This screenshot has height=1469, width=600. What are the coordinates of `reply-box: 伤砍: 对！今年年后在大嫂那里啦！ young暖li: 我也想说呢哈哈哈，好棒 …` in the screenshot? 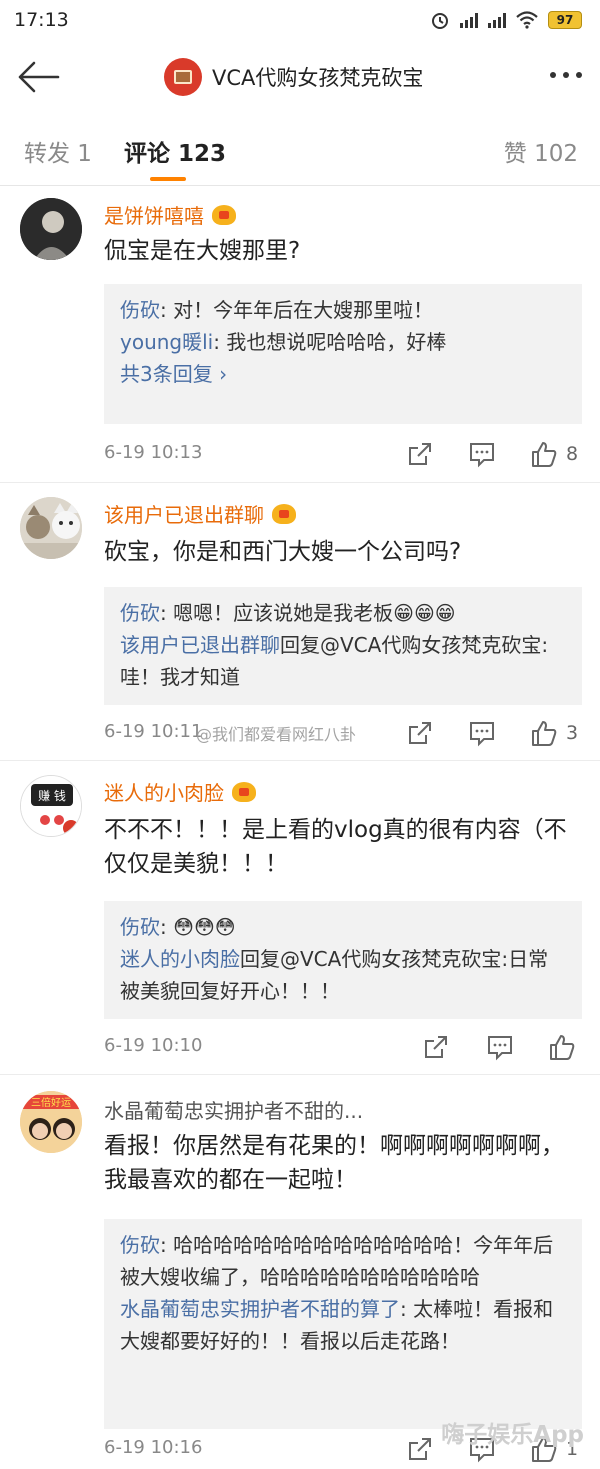 It's located at (343, 354).